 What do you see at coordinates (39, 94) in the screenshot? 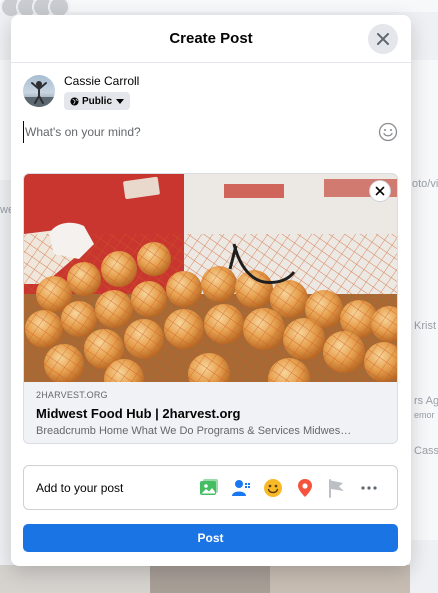
I see `avatar-figure-icon` at bounding box center [39, 94].